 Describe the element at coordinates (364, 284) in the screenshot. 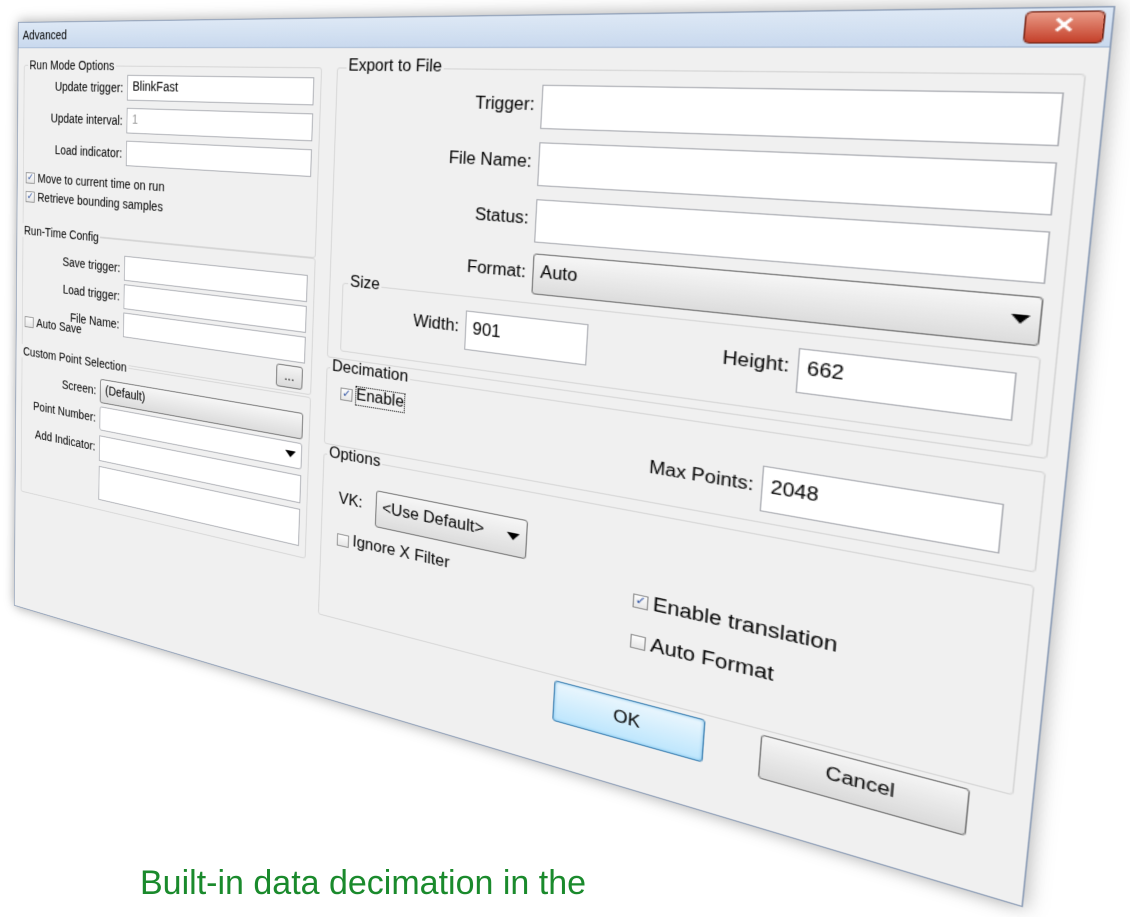

I see `size-legend: Size` at that location.